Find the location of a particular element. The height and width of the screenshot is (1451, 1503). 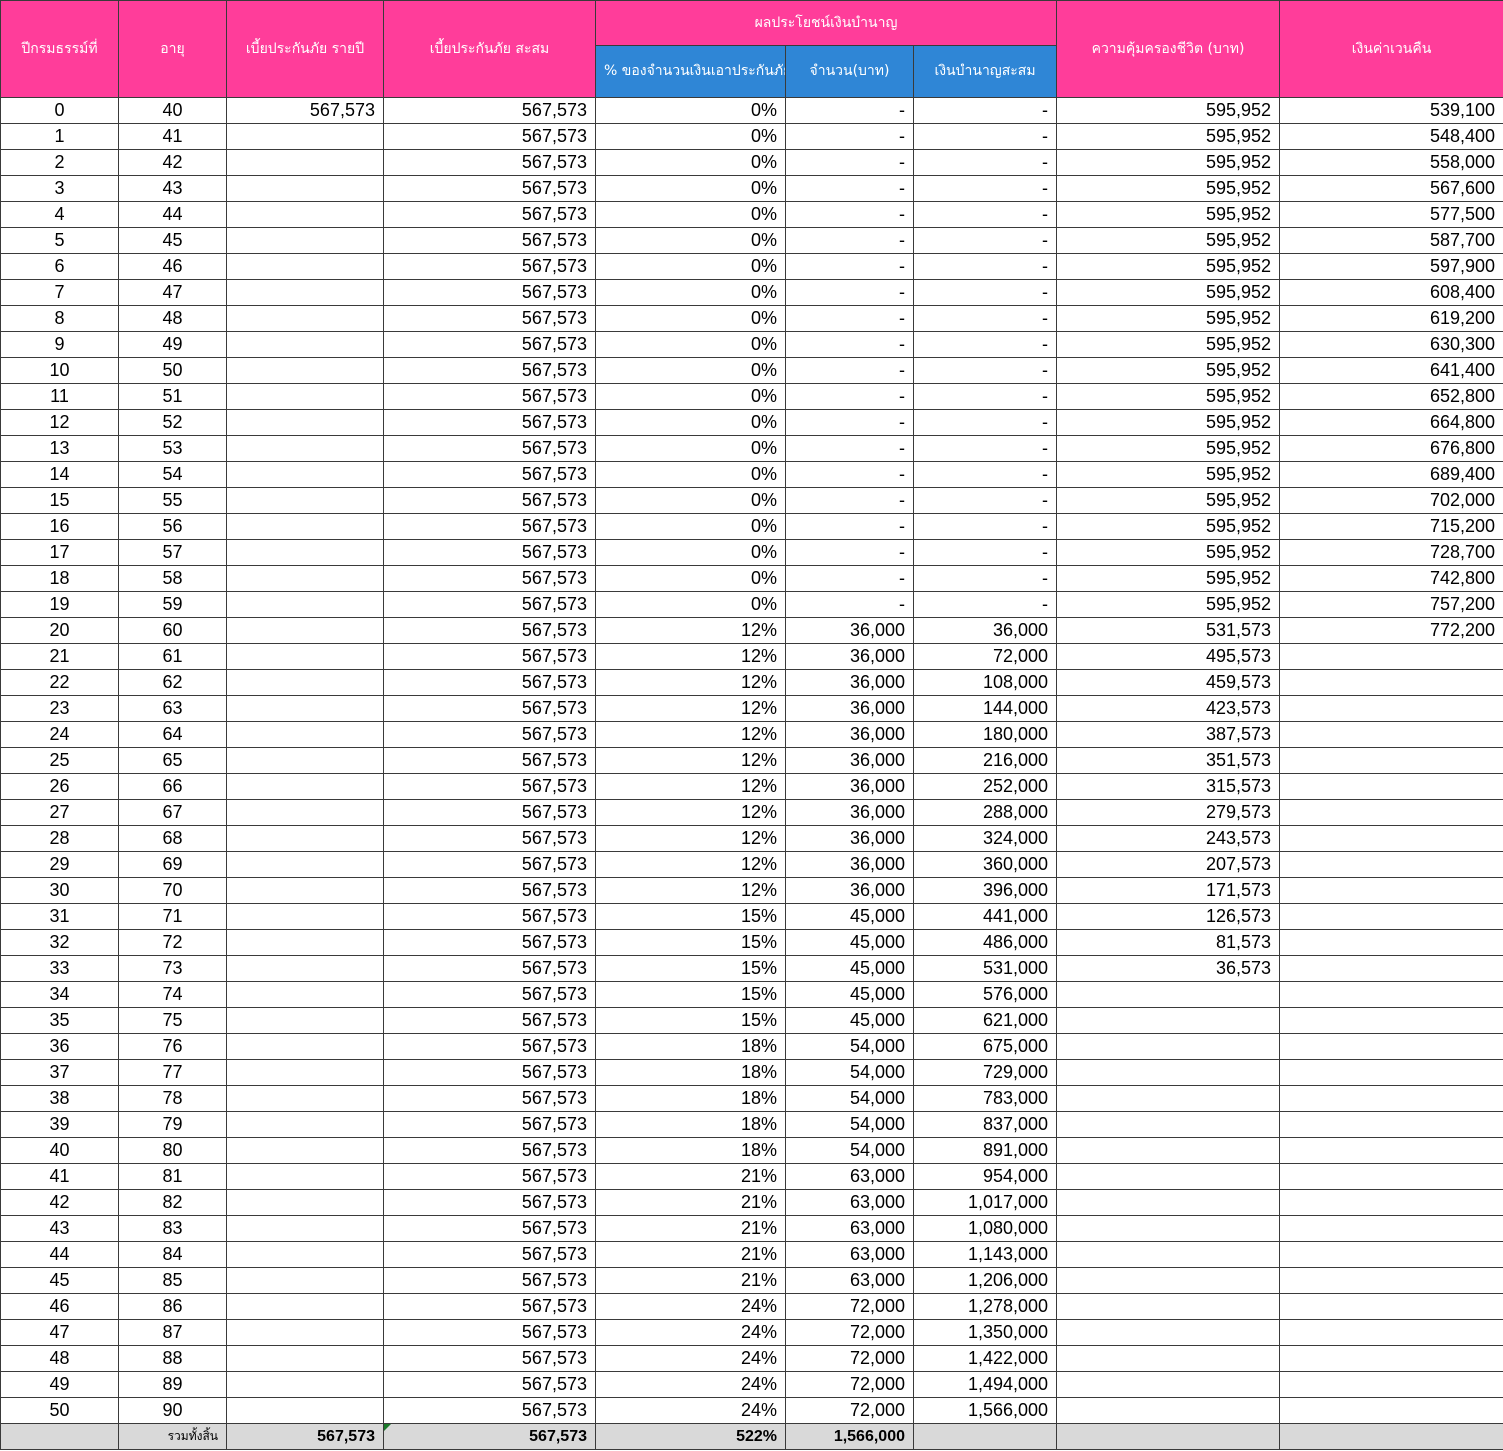

cell-age: 42 is located at coordinates (172, 162).